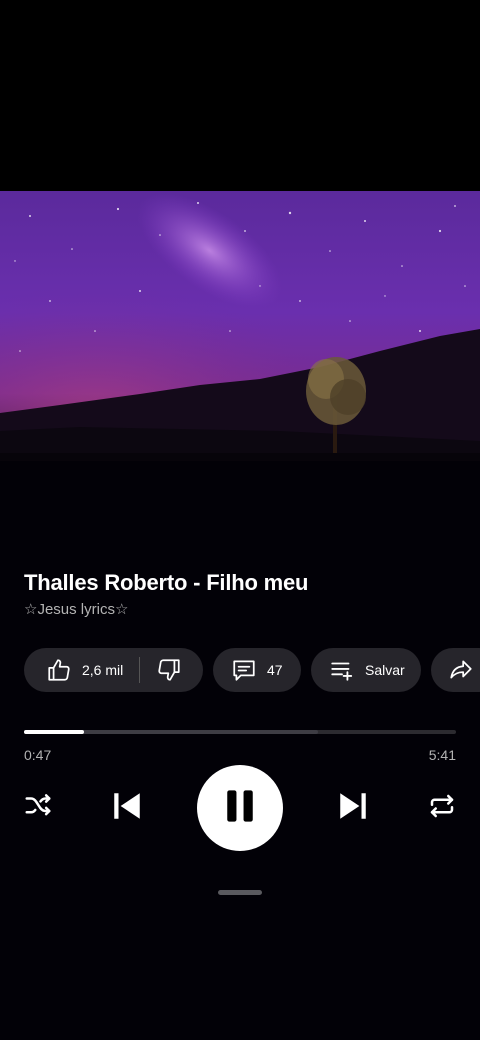 This screenshot has width=480, height=1040. I want to click on save-label: Salvar, so click(385, 670).